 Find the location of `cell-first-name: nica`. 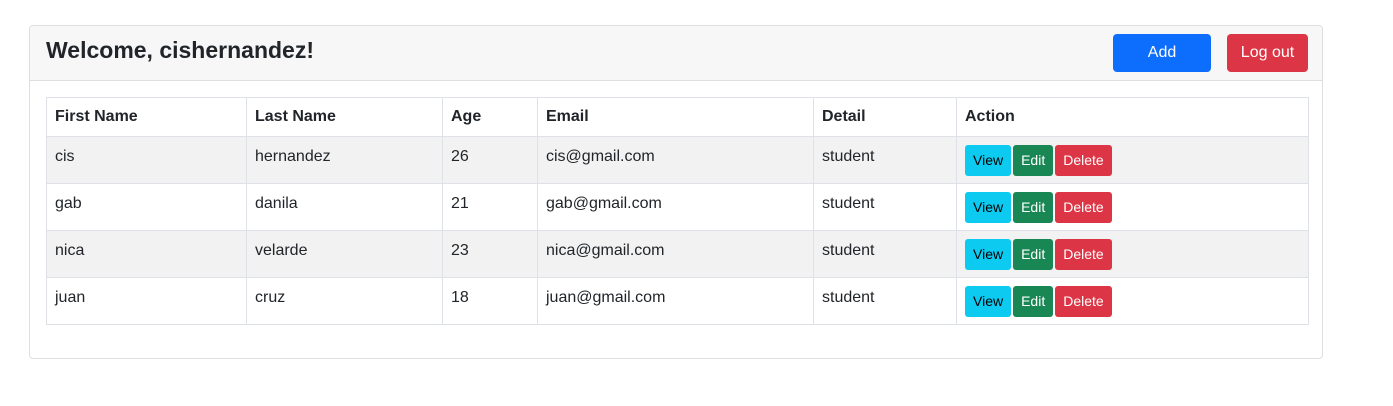

cell-first-name: nica is located at coordinates (146, 254).